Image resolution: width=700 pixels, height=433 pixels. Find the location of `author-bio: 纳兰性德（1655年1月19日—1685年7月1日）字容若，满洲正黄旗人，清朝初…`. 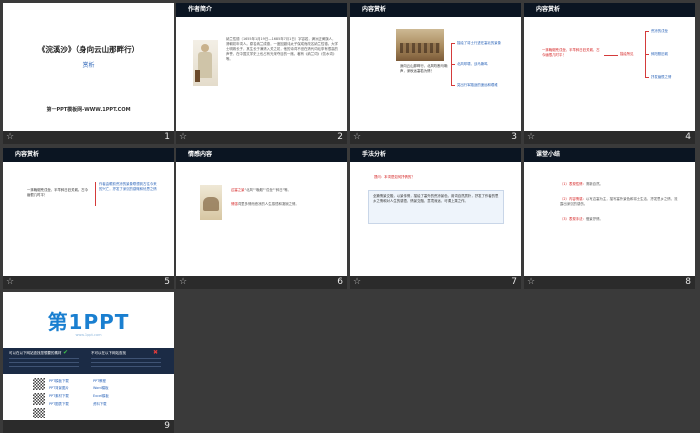

author-bio: 纳兰性德（1655年1月19日—1685年7月1日）字容若，满洲正黄旗人，清朝初… is located at coordinates (282, 49).